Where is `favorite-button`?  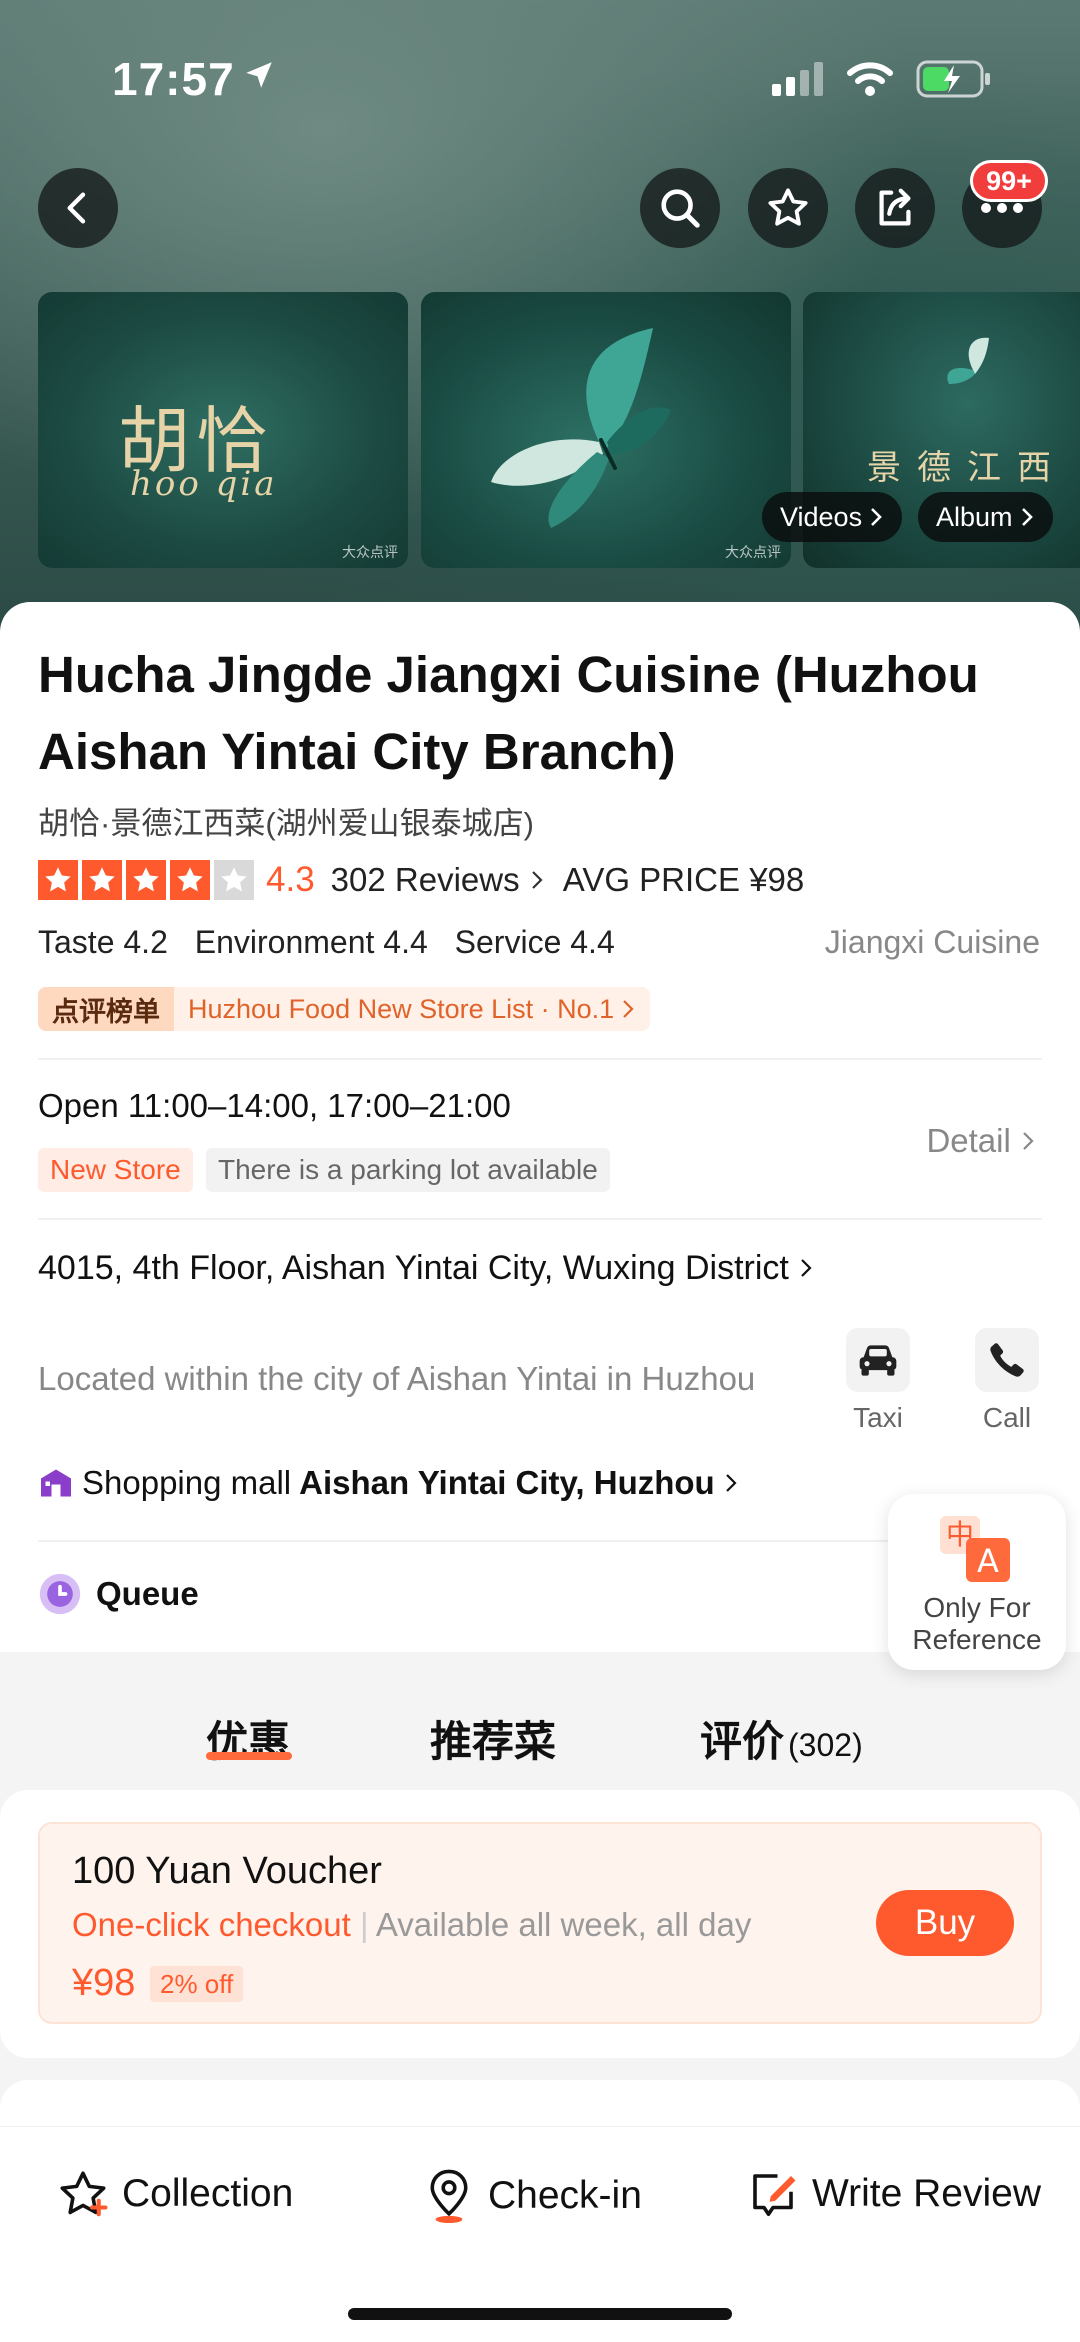
favorite-button is located at coordinates (788, 208).